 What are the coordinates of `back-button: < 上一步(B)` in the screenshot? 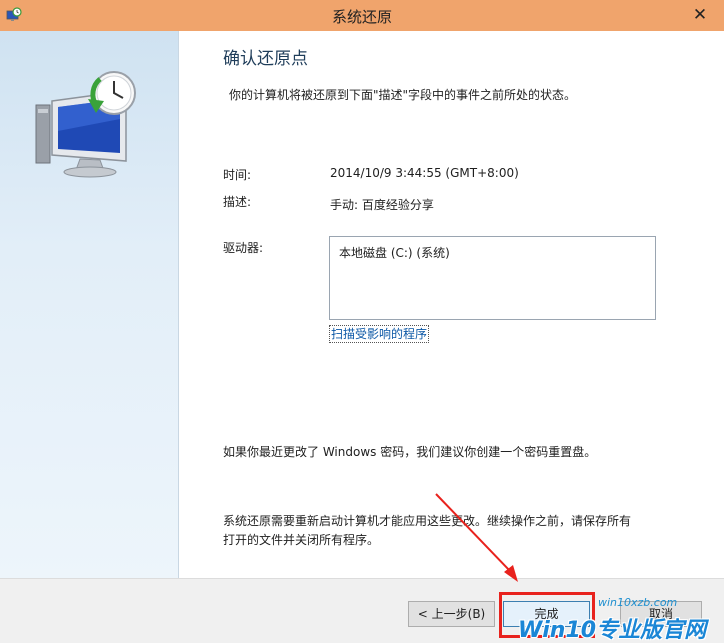 It's located at (451, 614).